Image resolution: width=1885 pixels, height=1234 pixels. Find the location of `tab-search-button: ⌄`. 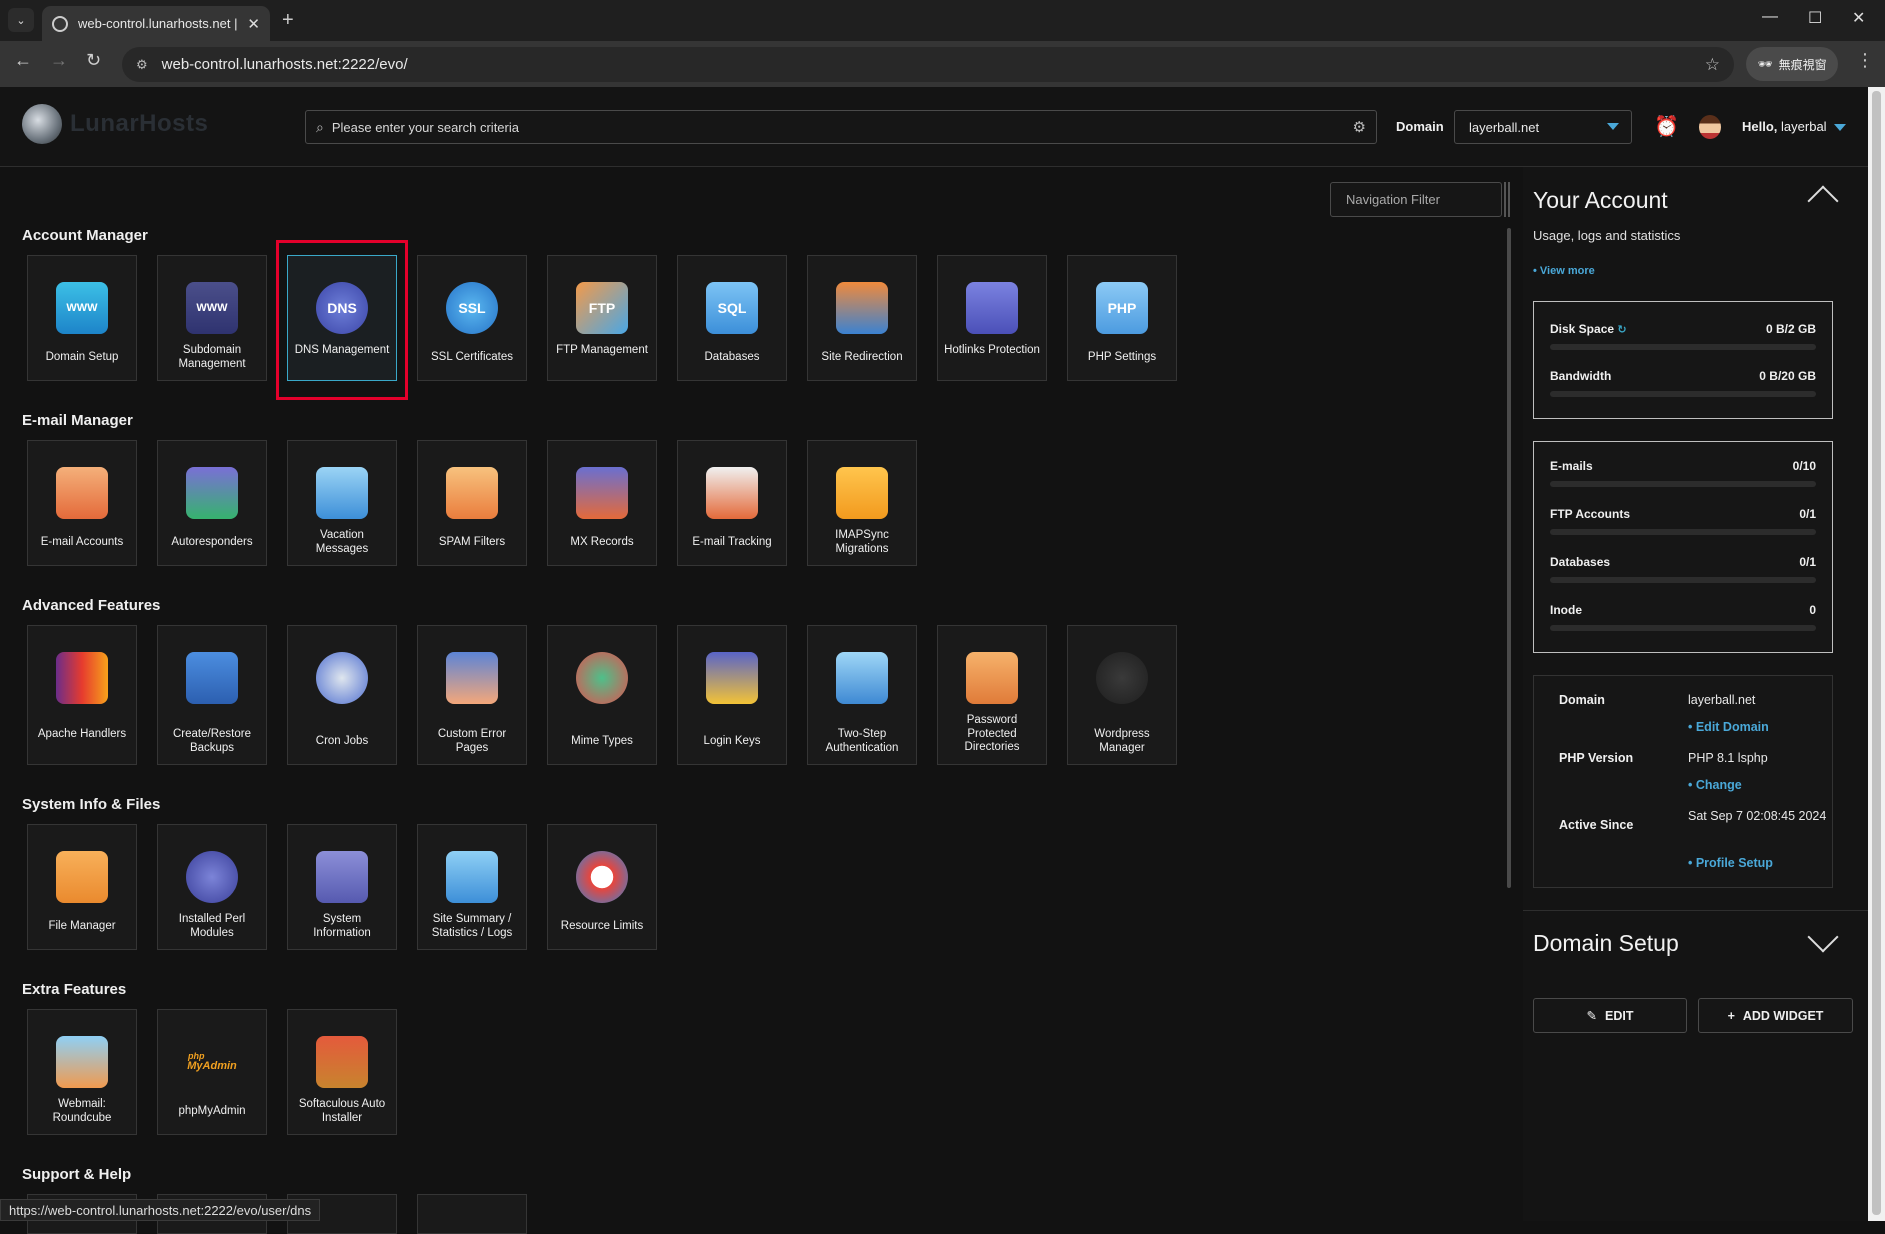

tab-search-button: ⌄ is located at coordinates (21, 20).